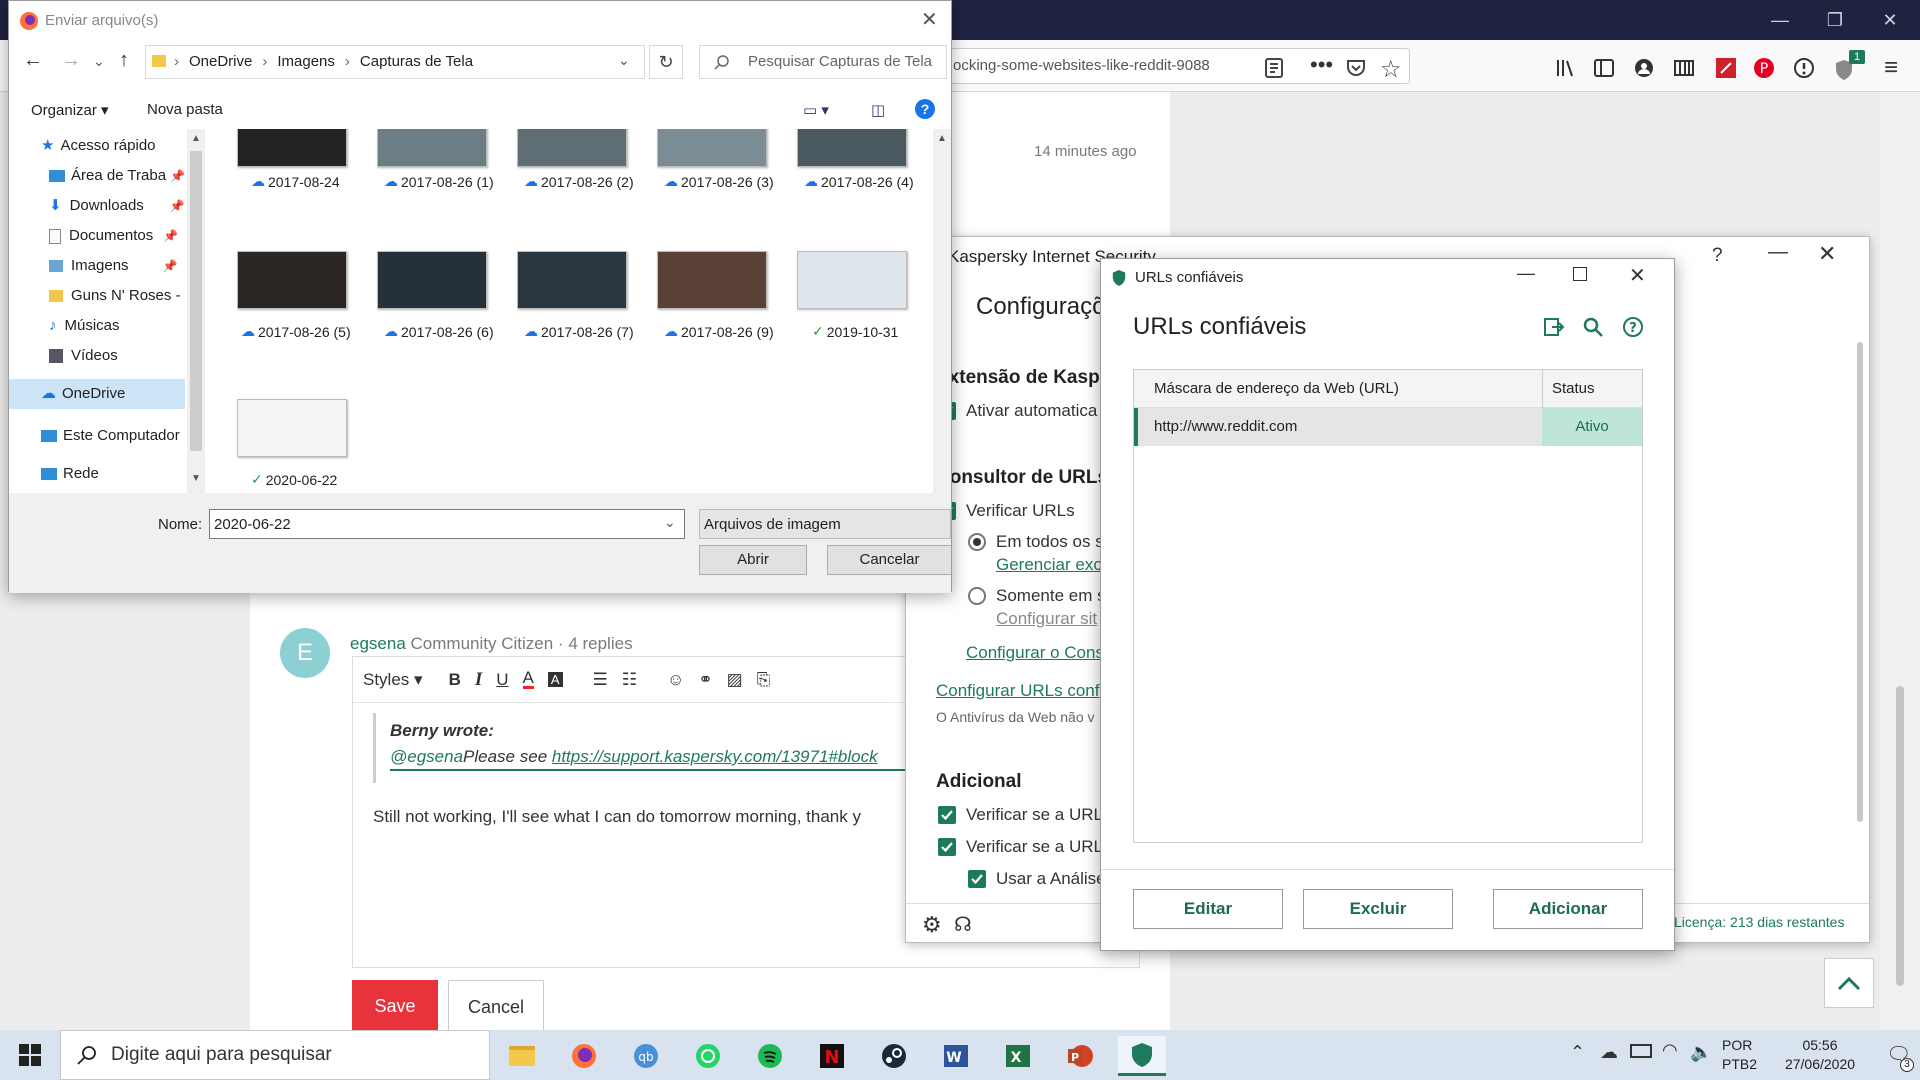 The image size is (1920, 1080). What do you see at coordinates (1568, 909) in the screenshot?
I see `add-button: Adicionar` at bounding box center [1568, 909].